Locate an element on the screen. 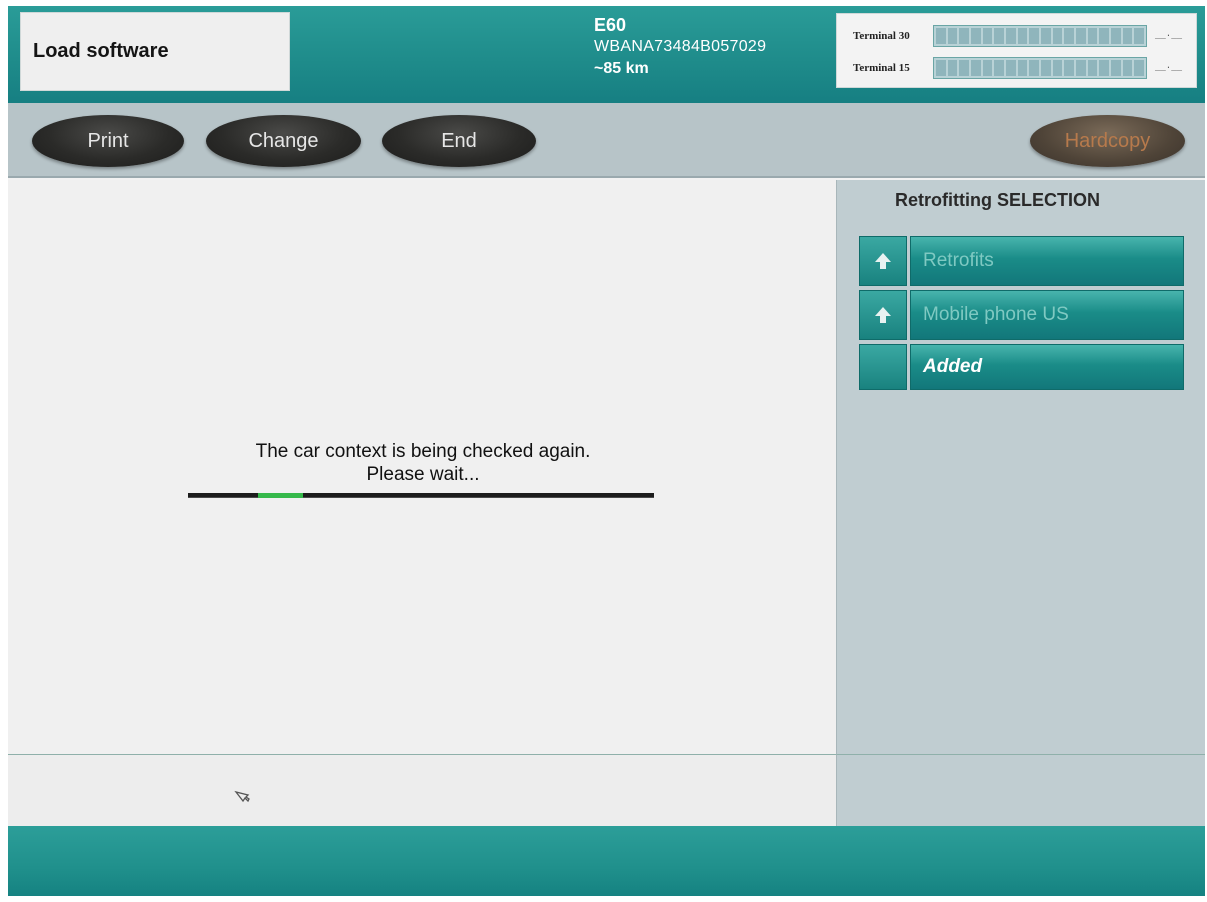 Image resolution: width=1207 pixels, height=902 pixels. change-button: Change is located at coordinates (283, 141).